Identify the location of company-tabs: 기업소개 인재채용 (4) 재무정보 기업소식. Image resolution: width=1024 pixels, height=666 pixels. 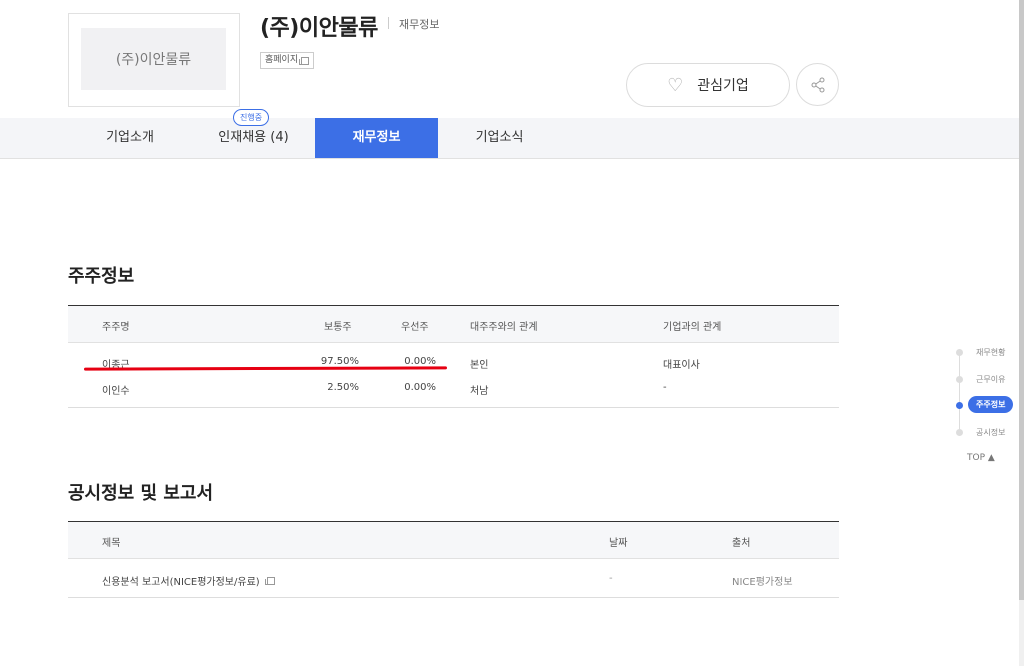
(512, 138).